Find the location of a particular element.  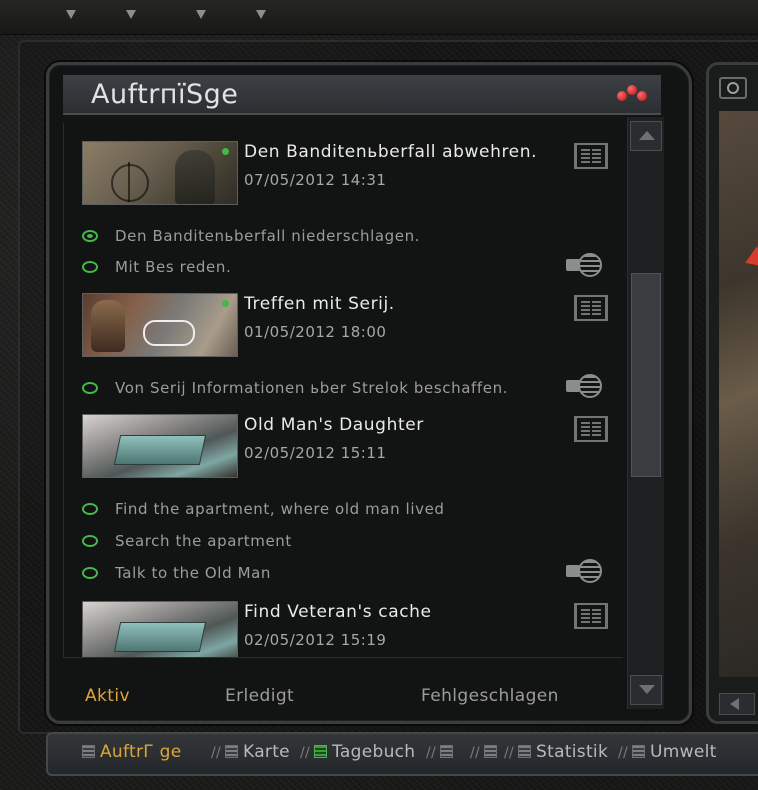

task-label: Search the apartment is located at coordinates (203, 541).